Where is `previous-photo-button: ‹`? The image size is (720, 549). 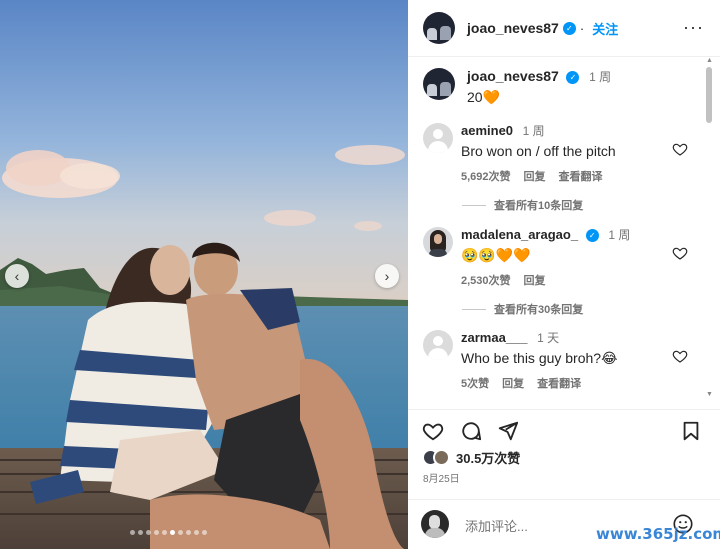
previous-photo-button: ‹ is located at coordinates (17, 276).